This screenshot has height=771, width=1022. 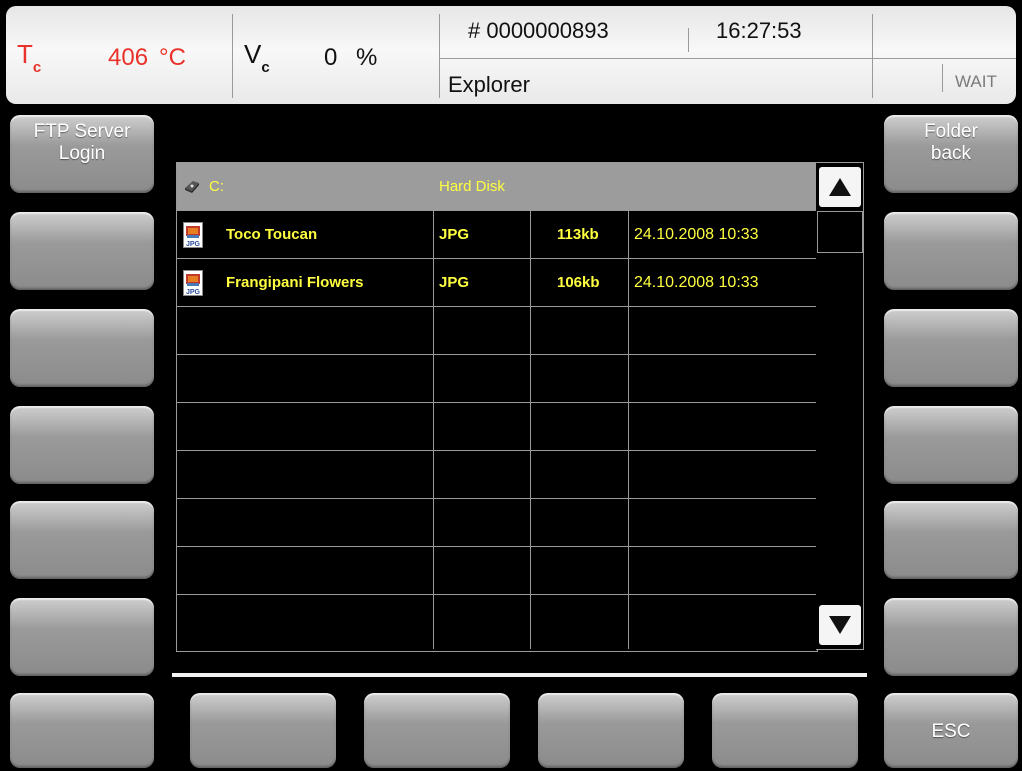 What do you see at coordinates (840, 232) in the screenshot?
I see `scroll-thumb` at bounding box center [840, 232].